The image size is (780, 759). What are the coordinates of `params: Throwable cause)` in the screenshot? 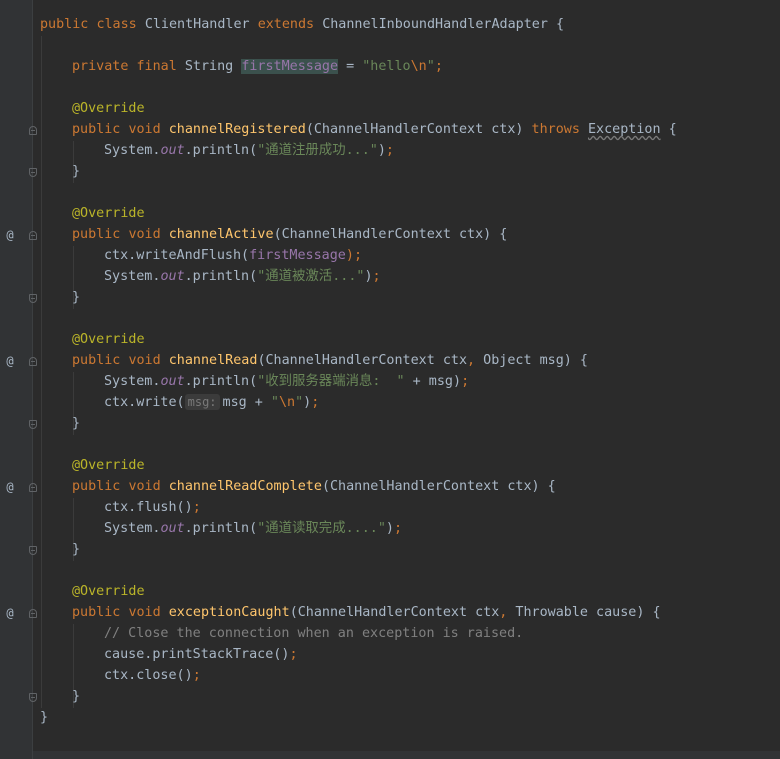 It's located at (576, 612).